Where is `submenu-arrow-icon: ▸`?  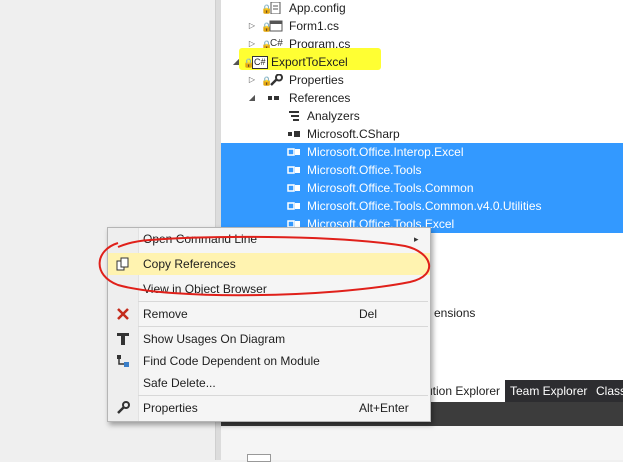
submenu-arrow-icon: ▸ is located at coordinates (416, 239).